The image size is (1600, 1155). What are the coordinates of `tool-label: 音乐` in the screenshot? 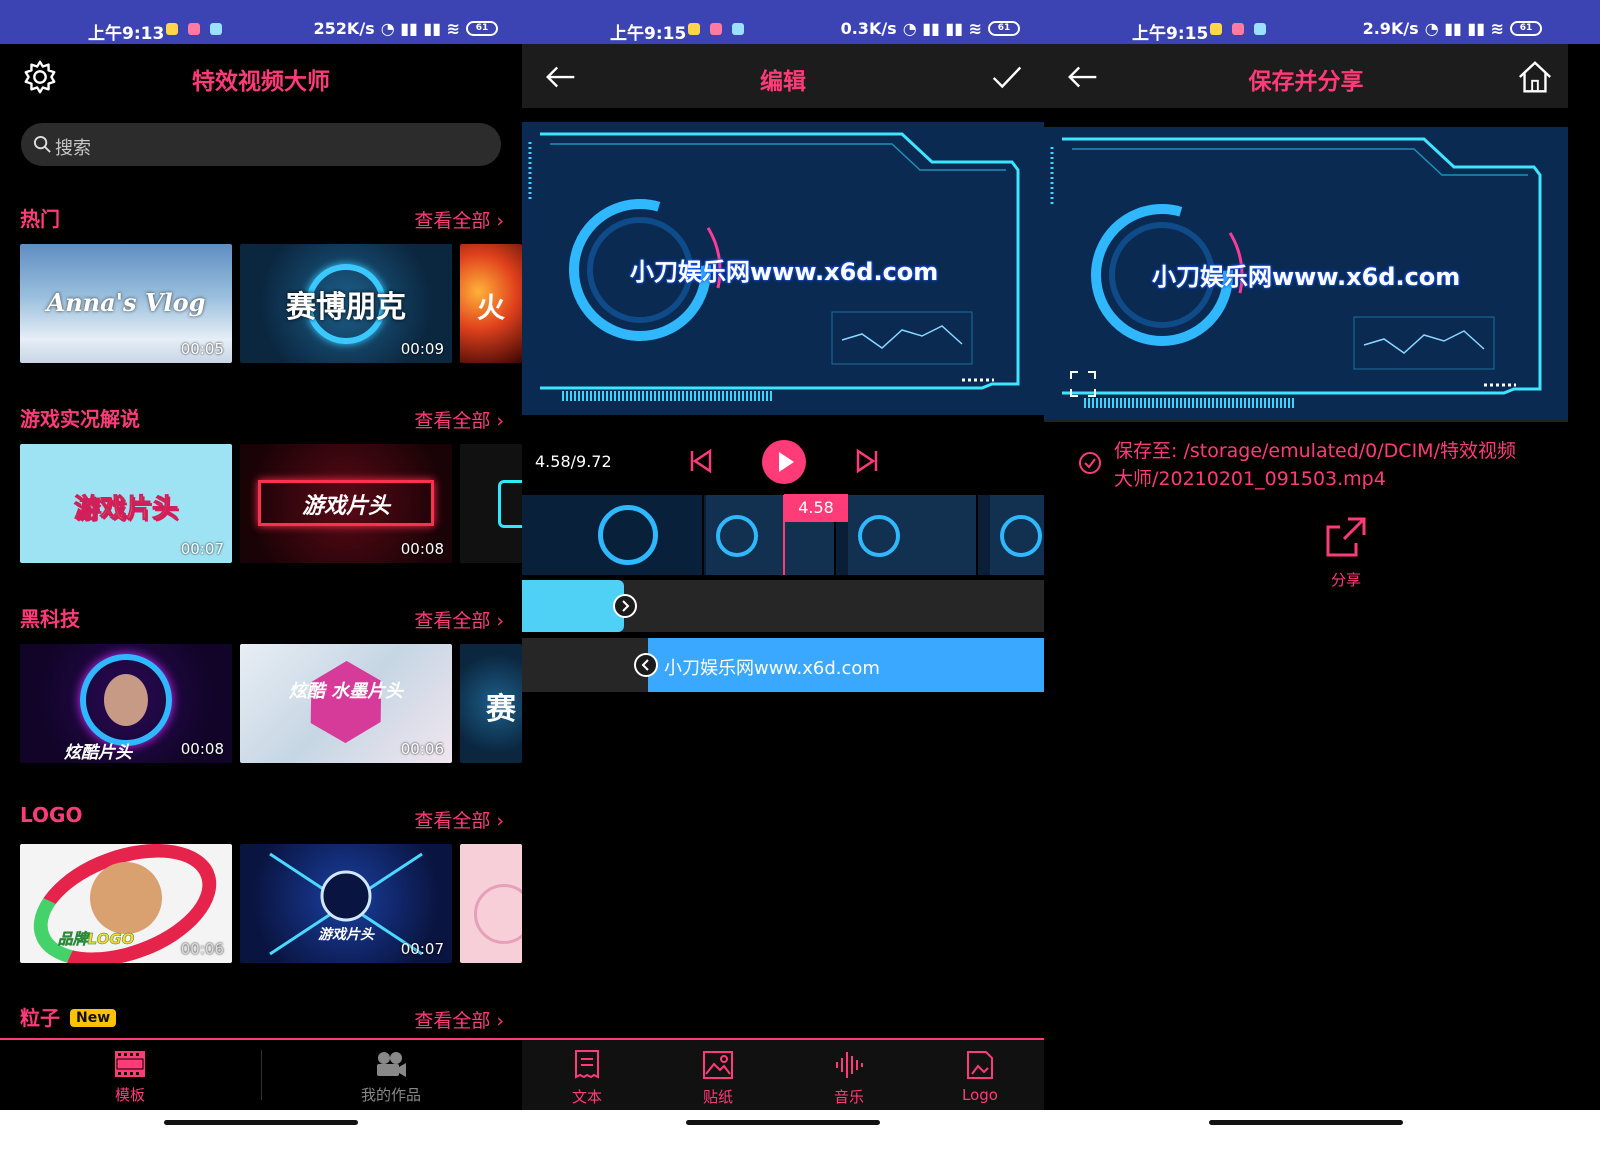 It's located at (848, 1097).